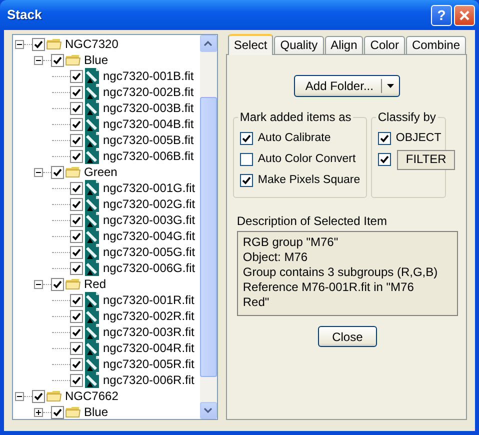  Describe the element at coordinates (347, 337) in the screenshot. I see `close-dialog-button: Close` at that location.